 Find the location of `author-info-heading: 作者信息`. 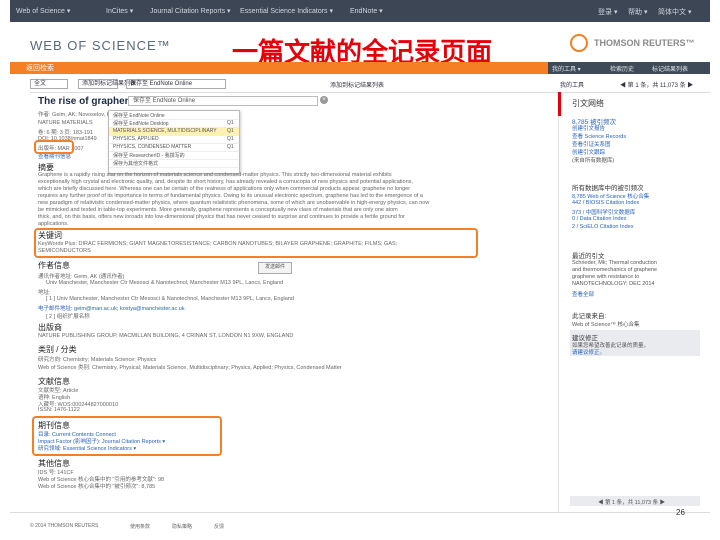

author-info-heading: 作者信息 is located at coordinates (54, 265).